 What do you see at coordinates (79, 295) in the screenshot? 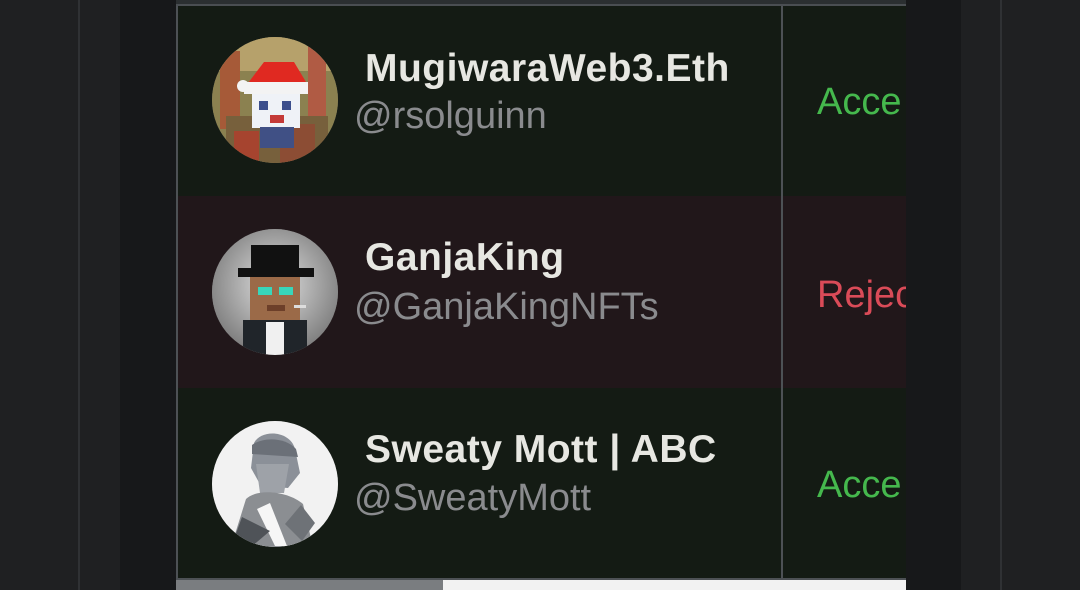
I see `left-frame-line` at bounding box center [79, 295].